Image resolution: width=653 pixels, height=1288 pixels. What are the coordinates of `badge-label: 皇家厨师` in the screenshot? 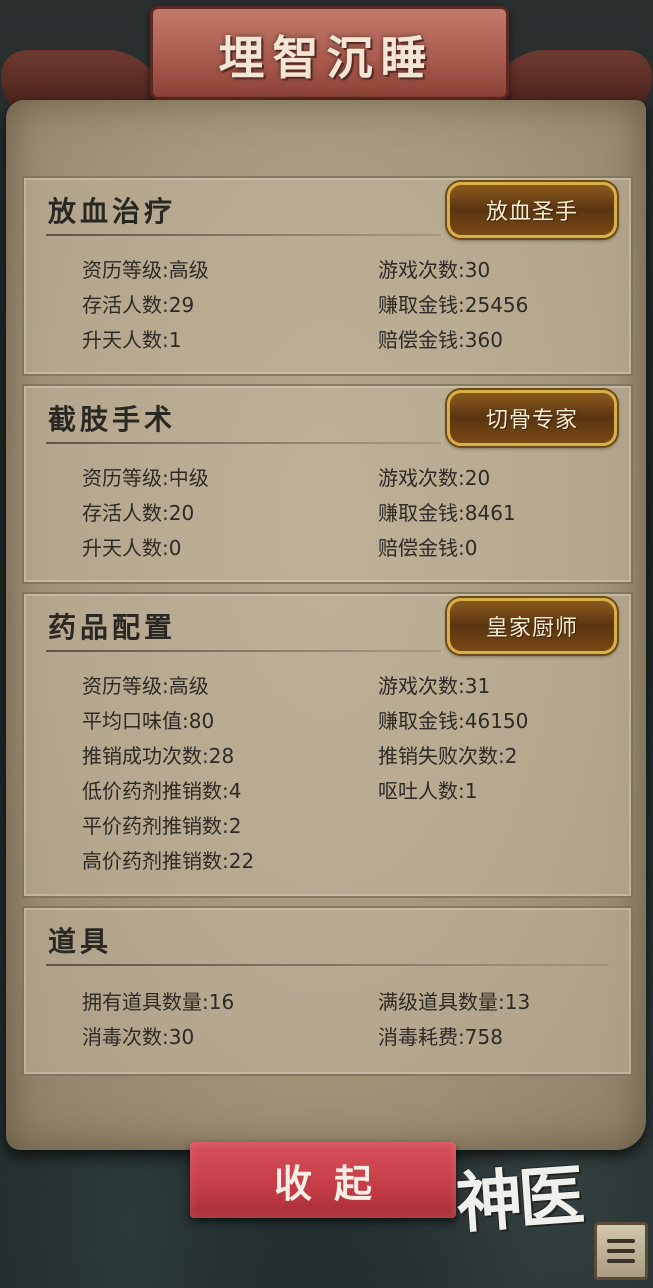 It's located at (531, 628).